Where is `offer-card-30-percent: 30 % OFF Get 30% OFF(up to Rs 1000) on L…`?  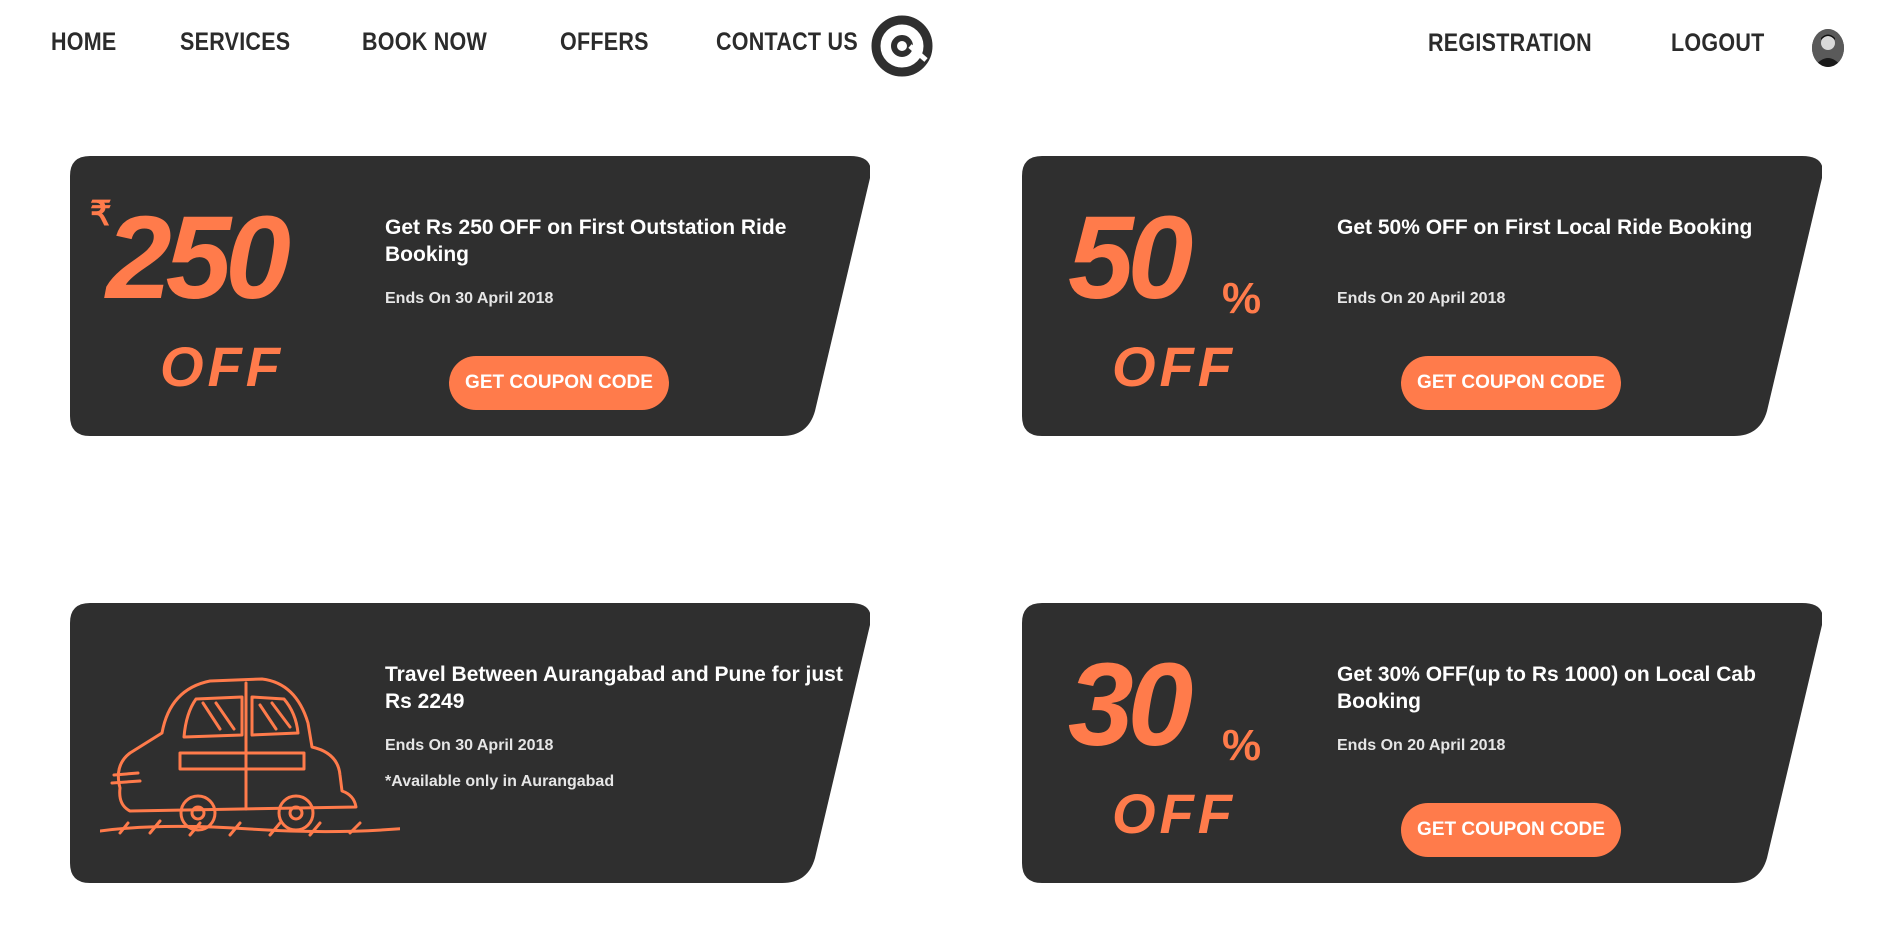 offer-card-30-percent: 30 % OFF Get 30% OFF(up to Rs 1000) on L… is located at coordinates (1422, 743).